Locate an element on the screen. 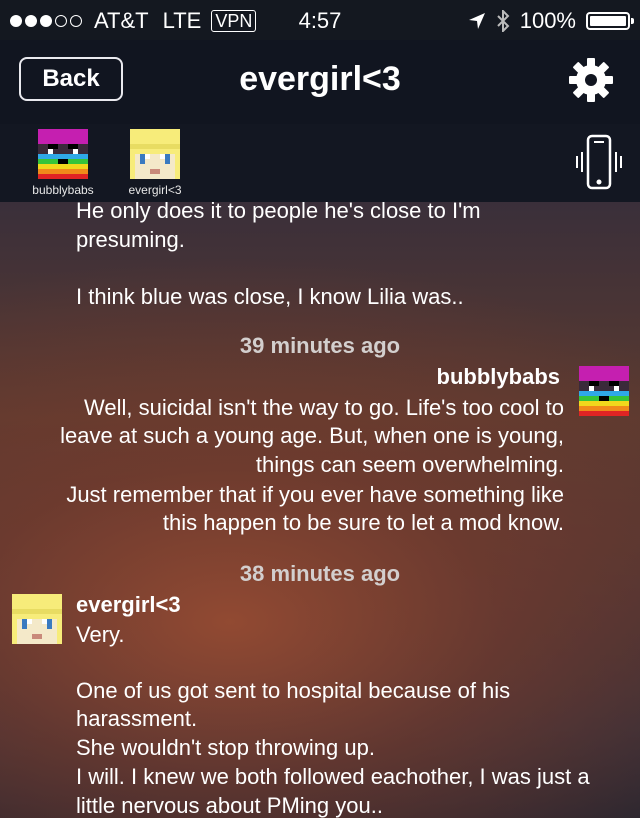  participant-name: bubblybabs is located at coordinates (63, 190).